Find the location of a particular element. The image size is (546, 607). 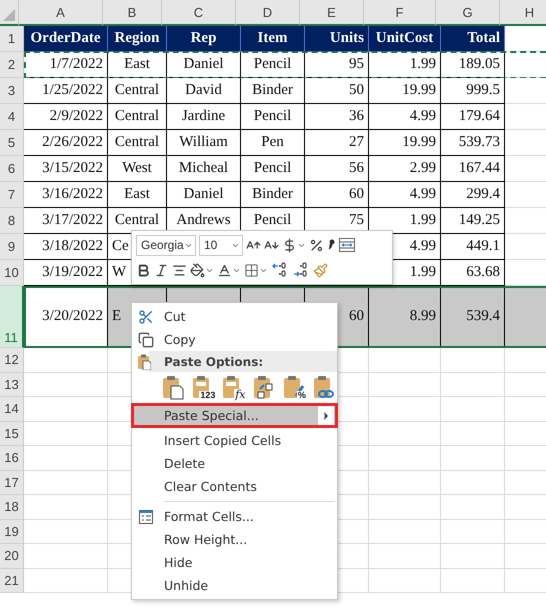

merge-cells-icon is located at coordinates (347, 245).